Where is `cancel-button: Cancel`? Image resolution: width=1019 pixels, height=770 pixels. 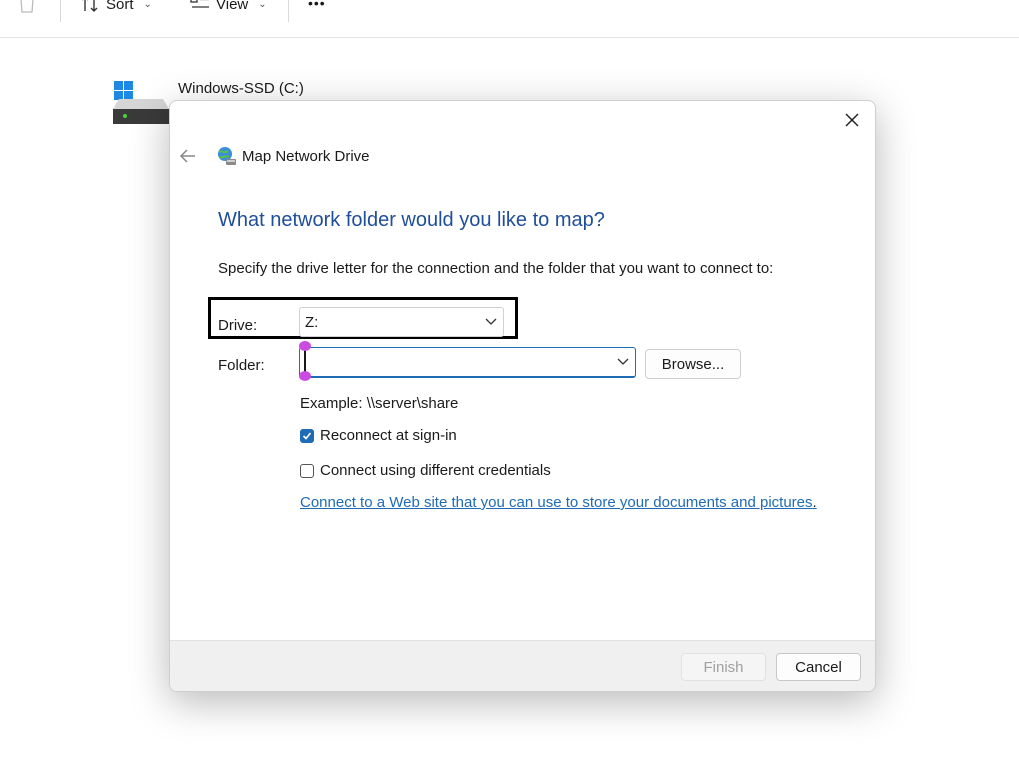
cancel-button: Cancel is located at coordinates (818, 667).